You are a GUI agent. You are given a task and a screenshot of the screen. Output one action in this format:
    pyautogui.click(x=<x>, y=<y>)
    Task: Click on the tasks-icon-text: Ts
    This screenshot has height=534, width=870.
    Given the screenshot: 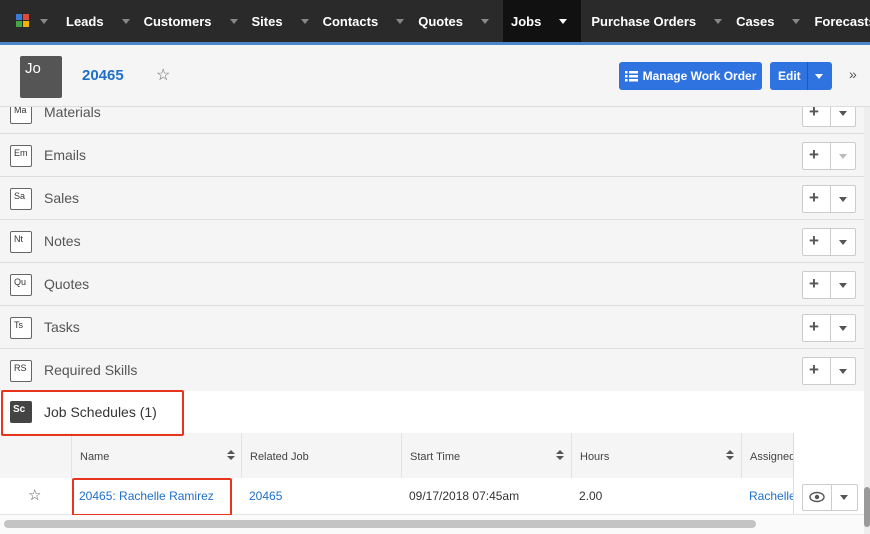 What is the action you would take?
    pyautogui.click(x=18, y=325)
    